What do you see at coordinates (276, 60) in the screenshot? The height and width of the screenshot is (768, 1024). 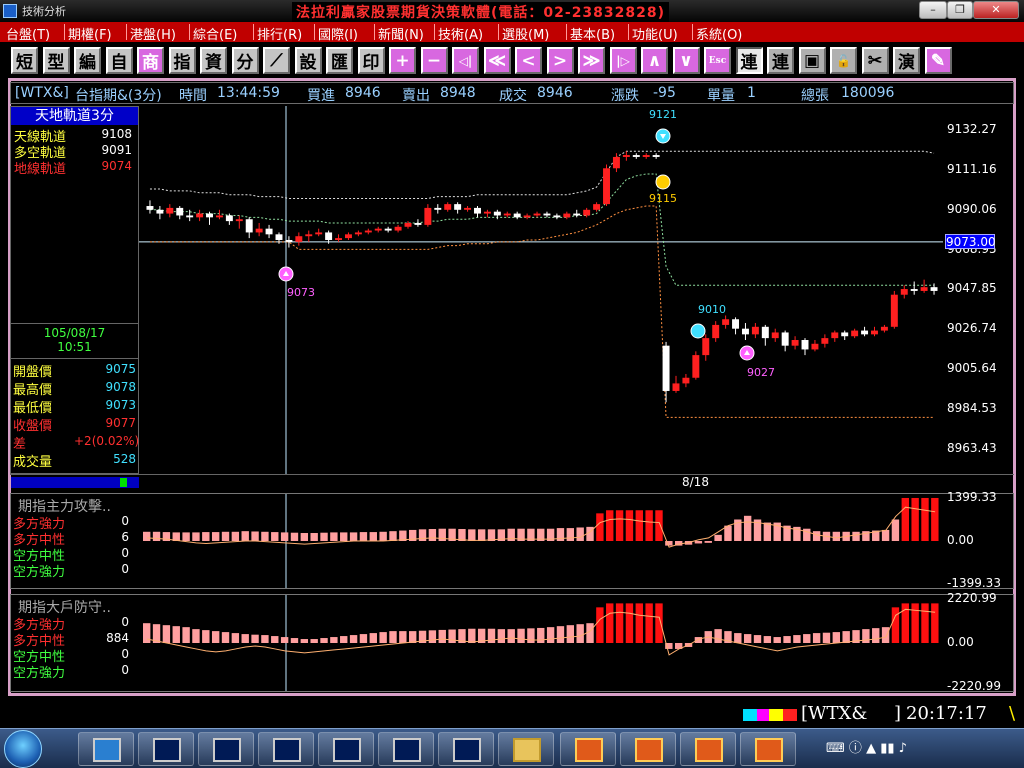 I see `toolbar-button-8: ⟋` at bounding box center [276, 60].